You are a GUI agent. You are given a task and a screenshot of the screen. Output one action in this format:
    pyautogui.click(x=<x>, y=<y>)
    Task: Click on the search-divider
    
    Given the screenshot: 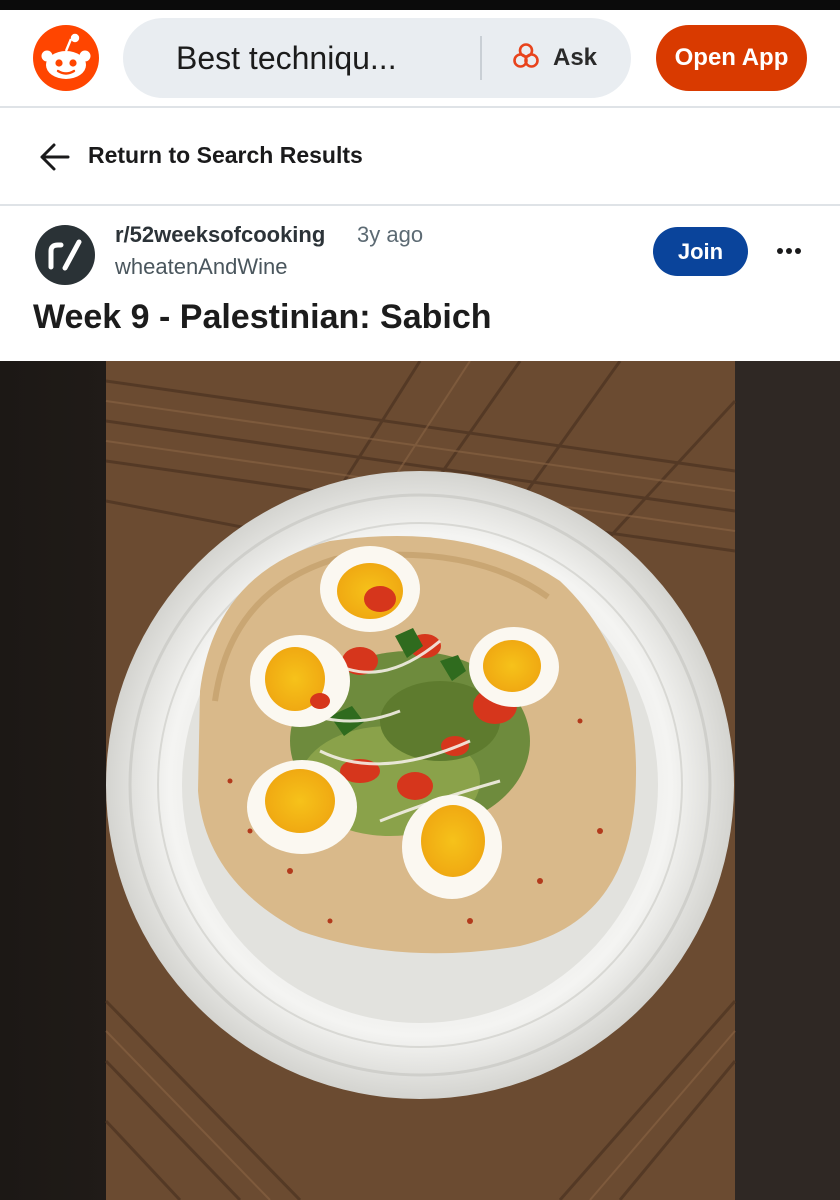 What is the action you would take?
    pyautogui.click(x=481, y=58)
    